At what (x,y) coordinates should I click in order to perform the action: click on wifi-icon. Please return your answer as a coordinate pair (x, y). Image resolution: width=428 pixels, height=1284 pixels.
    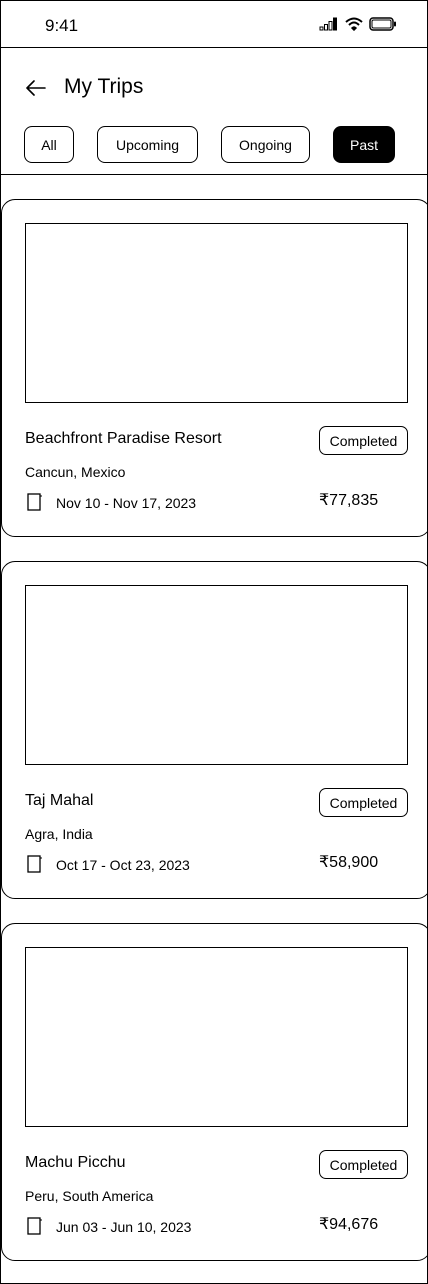
    Looking at the image, I should click on (354, 26).